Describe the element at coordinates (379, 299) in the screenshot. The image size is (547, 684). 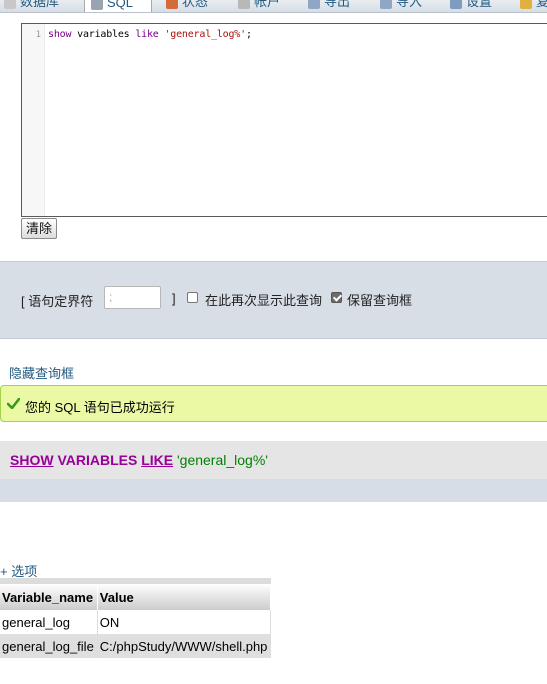
I see `retain-query-label: 保留查询框` at that location.